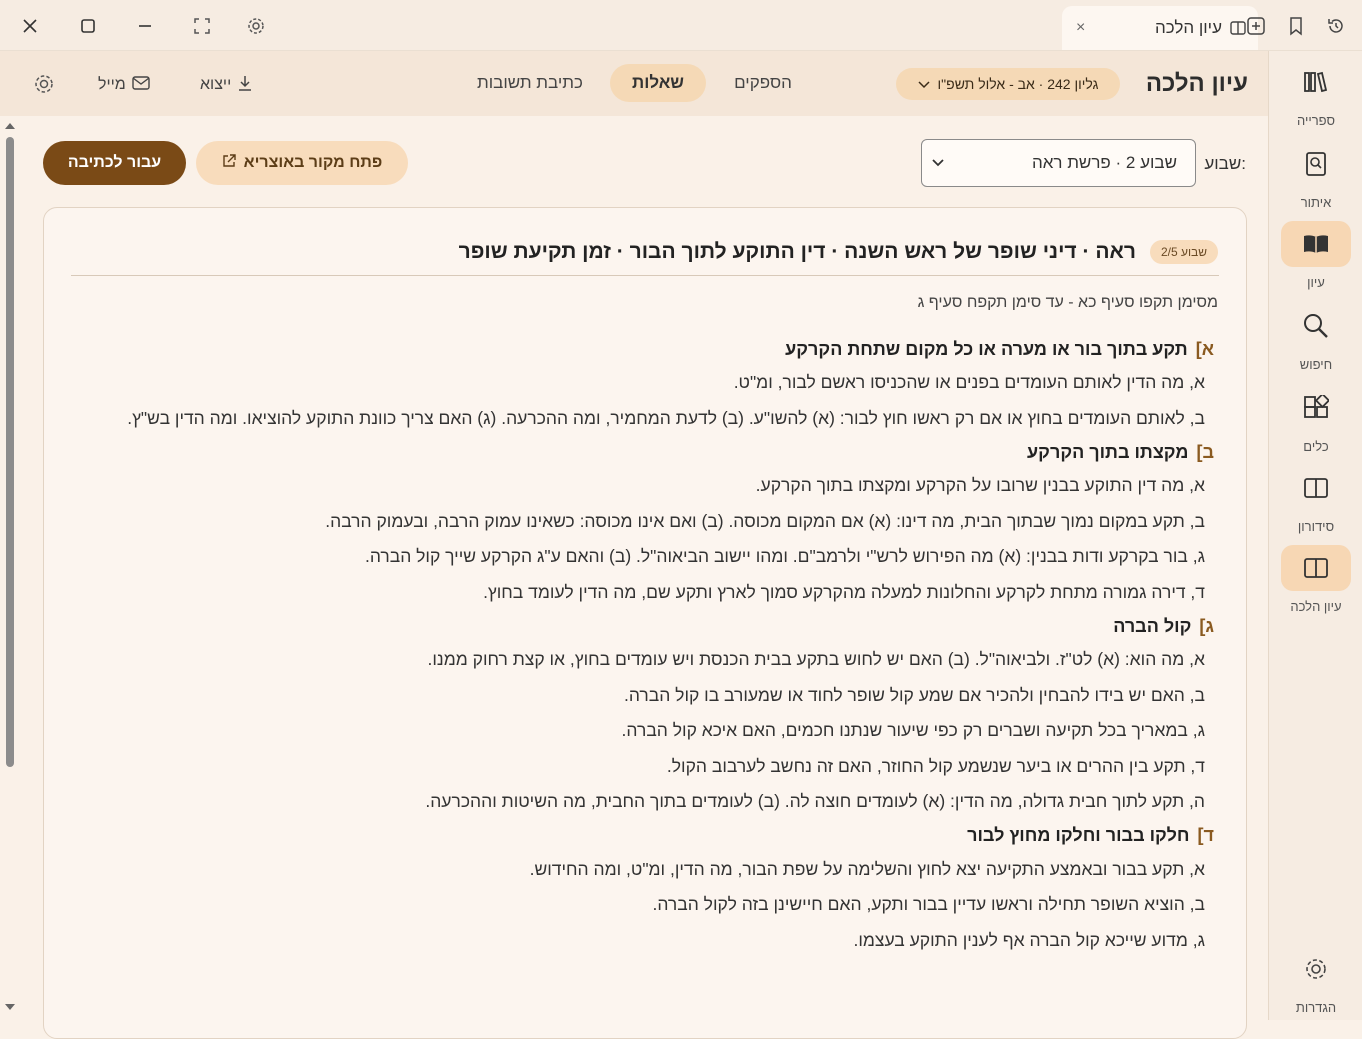  What do you see at coordinates (1183, 252) in the screenshot?
I see `week-badge: שבוע 2/5` at bounding box center [1183, 252].